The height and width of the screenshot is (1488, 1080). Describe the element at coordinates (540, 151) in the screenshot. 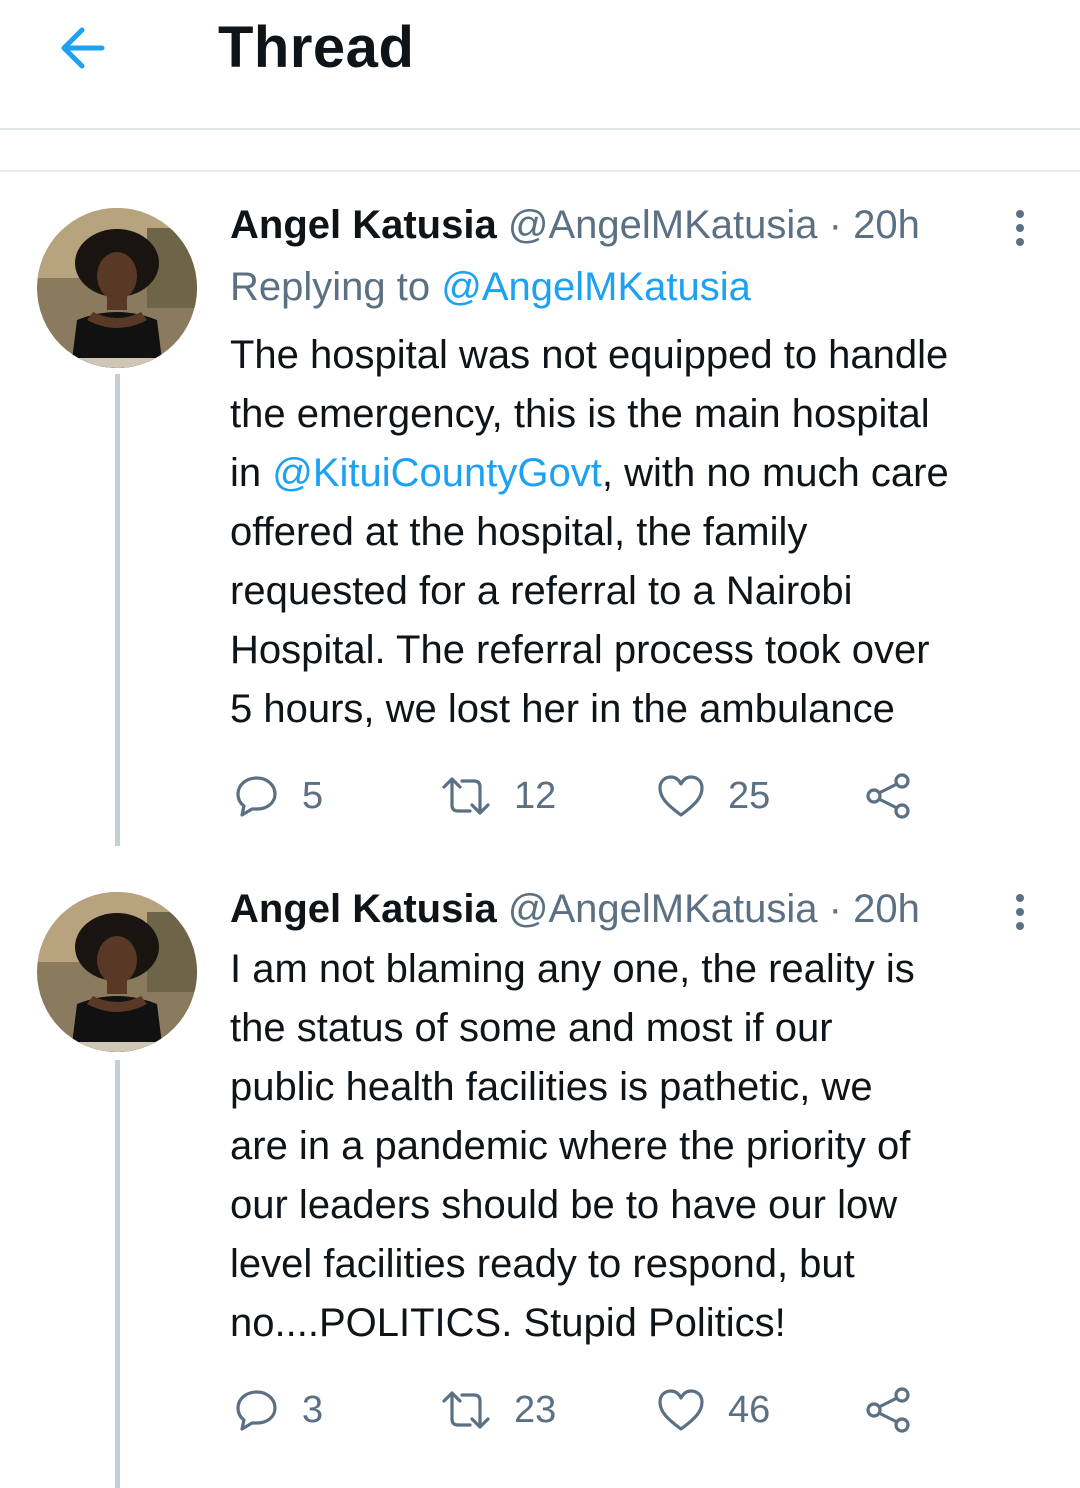

I see `divider` at that location.